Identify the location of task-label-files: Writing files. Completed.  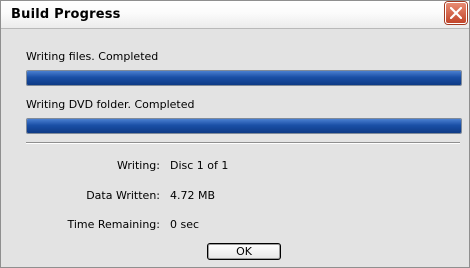
(92, 56).